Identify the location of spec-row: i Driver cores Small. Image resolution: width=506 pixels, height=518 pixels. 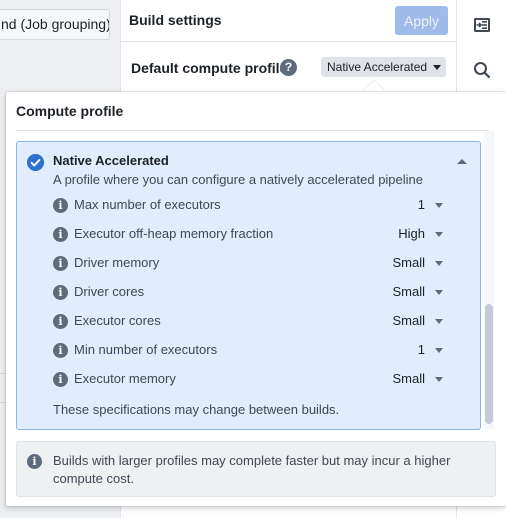
(248, 293).